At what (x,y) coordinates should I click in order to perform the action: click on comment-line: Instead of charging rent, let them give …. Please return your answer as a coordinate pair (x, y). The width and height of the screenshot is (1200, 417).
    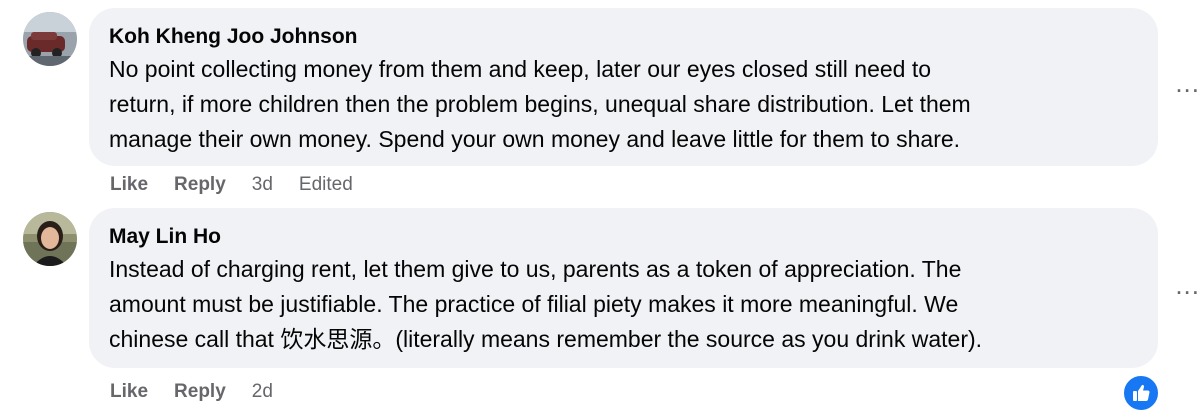
    Looking at the image, I should click on (535, 269).